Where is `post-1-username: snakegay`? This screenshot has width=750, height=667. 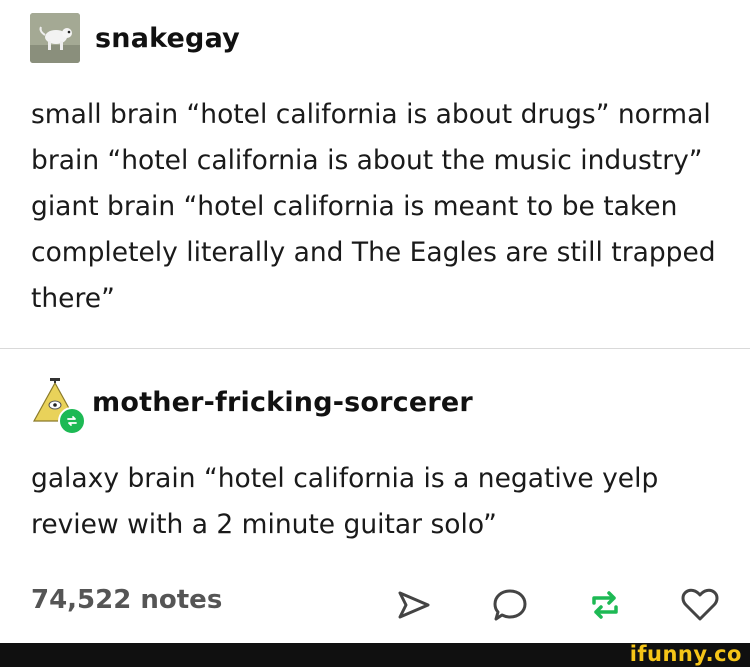
post-1-username: snakegay is located at coordinates (167, 38).